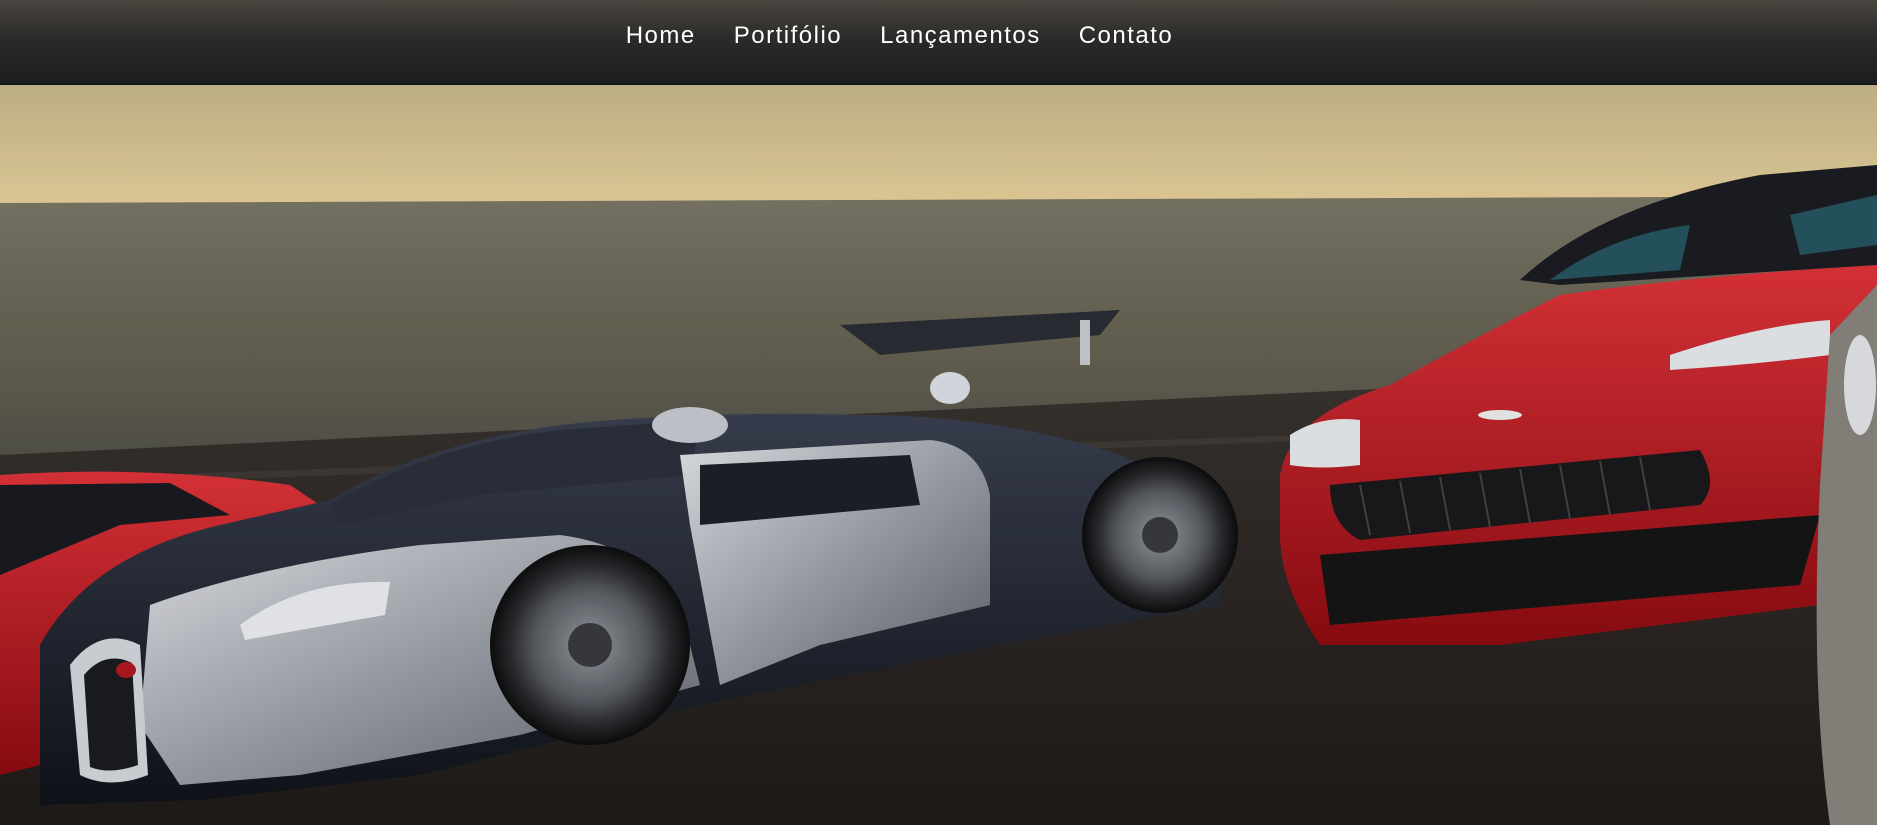 The image size is (1877, 825). I want to click on nav-menu: Home Portifólio Lançamentos Contato, so click(900, 36).